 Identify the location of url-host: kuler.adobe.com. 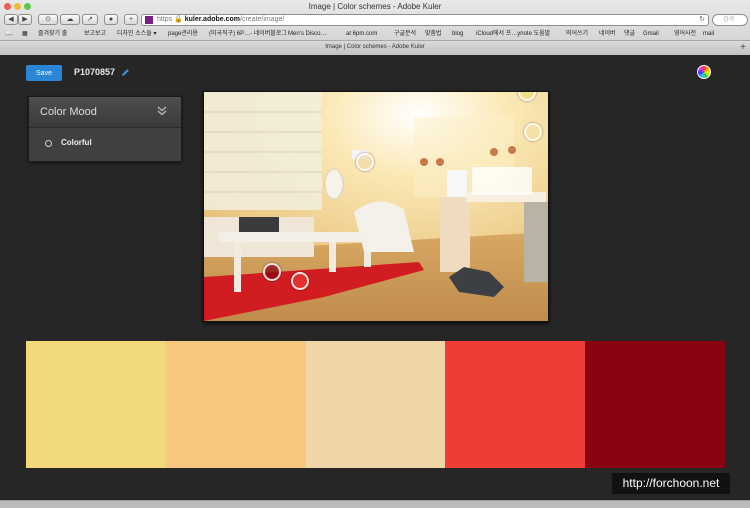
(212, 19).